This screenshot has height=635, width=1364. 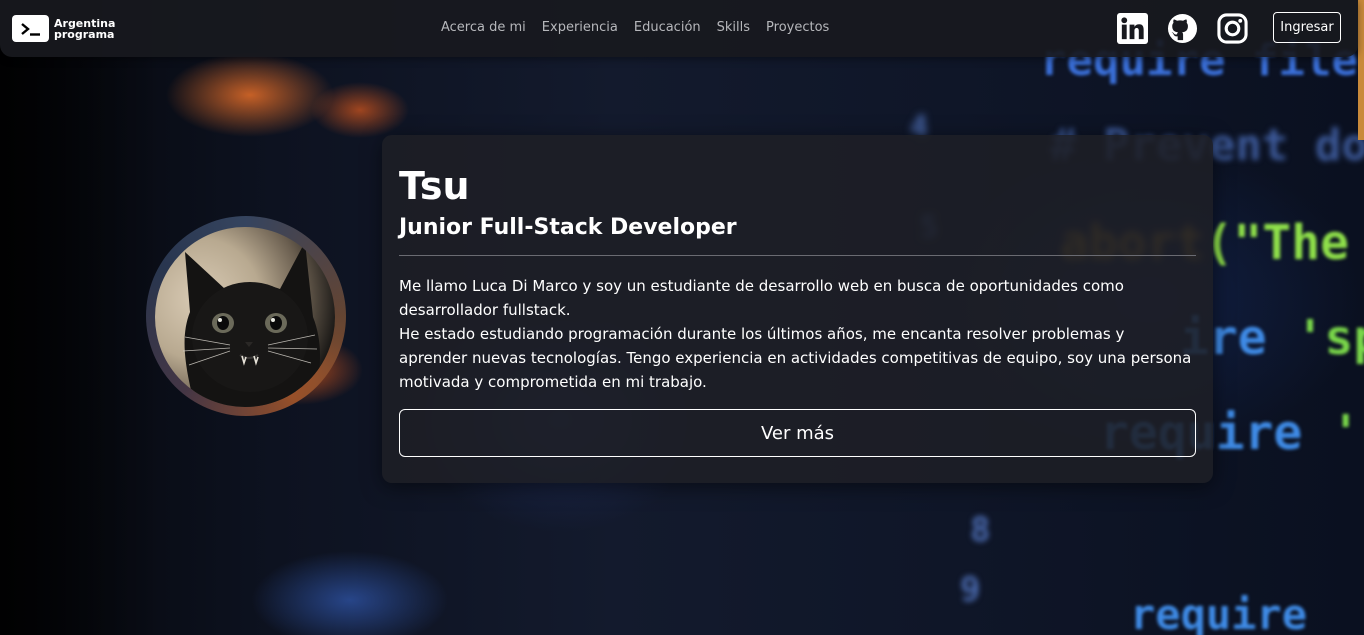 I want to click on scrollbar, so click(x=1361, y=70).